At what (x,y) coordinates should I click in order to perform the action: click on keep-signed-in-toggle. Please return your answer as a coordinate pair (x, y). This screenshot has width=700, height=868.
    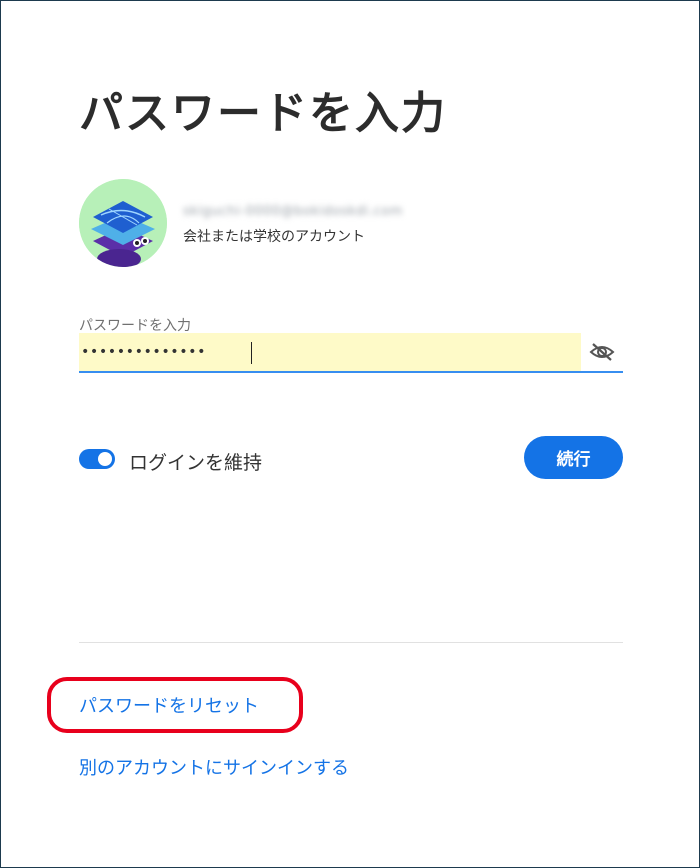
    Looking at the image, I should click on (97, 459).